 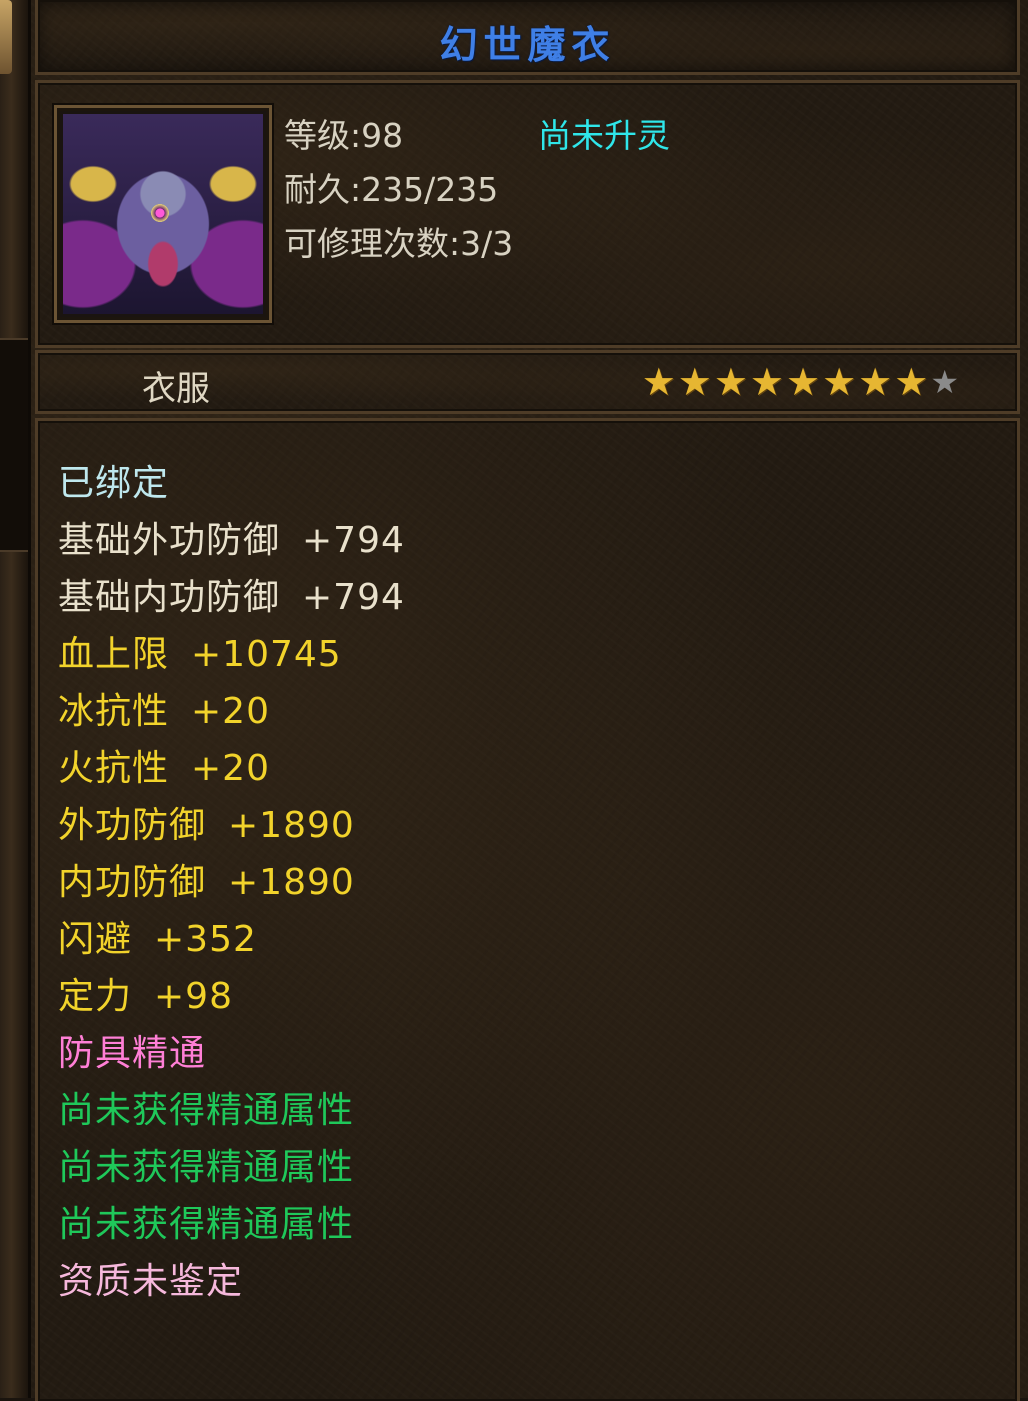 What do you see at coordinates (527, 44) in the screenshot?
I see `item-name: 幻世魔衣` at bounding box center [527, 44].